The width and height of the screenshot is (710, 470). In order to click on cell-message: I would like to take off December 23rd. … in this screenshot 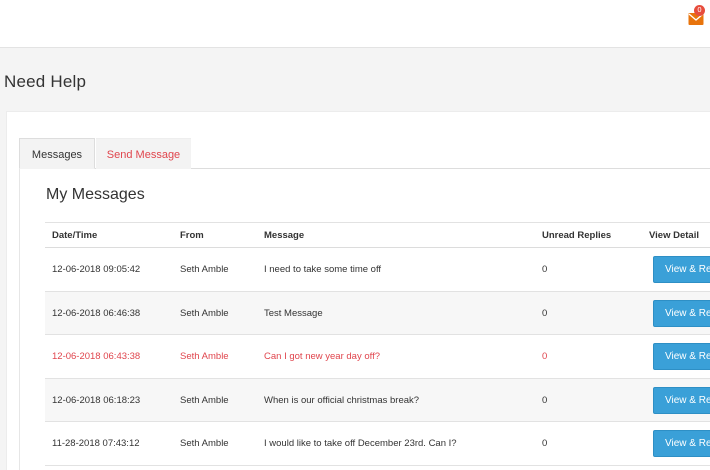, I will do `click(360, 443)`.